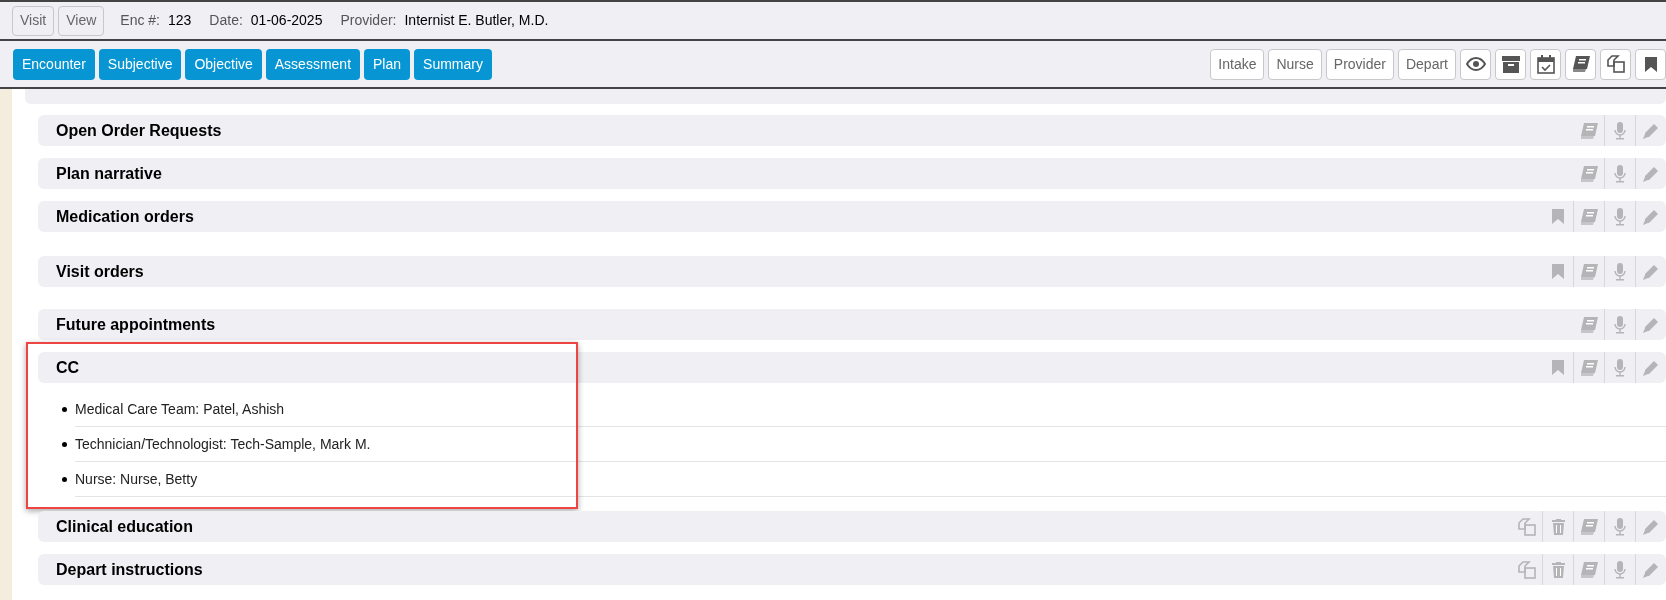 This screenshot has height=600, width=1666. I want to click on section-header: Depart instructions, so click(852, 569).